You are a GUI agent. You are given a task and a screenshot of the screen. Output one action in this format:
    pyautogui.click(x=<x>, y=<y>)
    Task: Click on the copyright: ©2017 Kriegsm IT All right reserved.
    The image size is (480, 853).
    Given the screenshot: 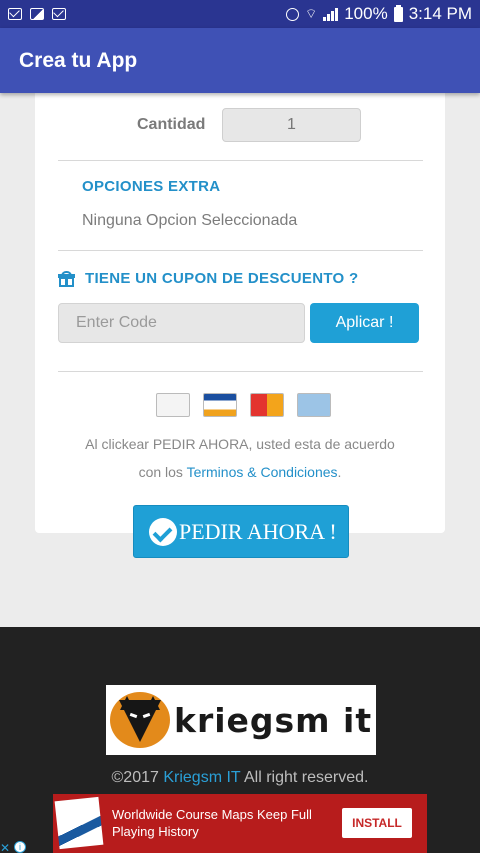 What is the action you would take?
    pyautogui.click(x=240, y=778)
    